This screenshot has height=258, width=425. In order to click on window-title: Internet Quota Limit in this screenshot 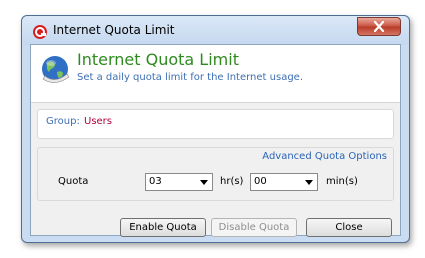, I will do `click(114, 30)`.